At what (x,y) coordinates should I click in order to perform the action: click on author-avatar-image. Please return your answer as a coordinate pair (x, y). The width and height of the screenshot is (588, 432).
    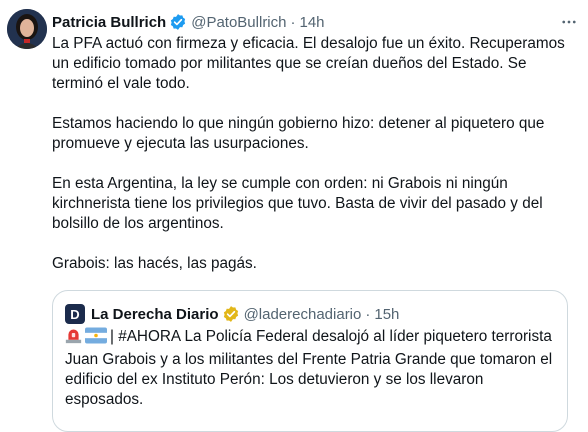
    Looking at the image, I should click on (27, 29).